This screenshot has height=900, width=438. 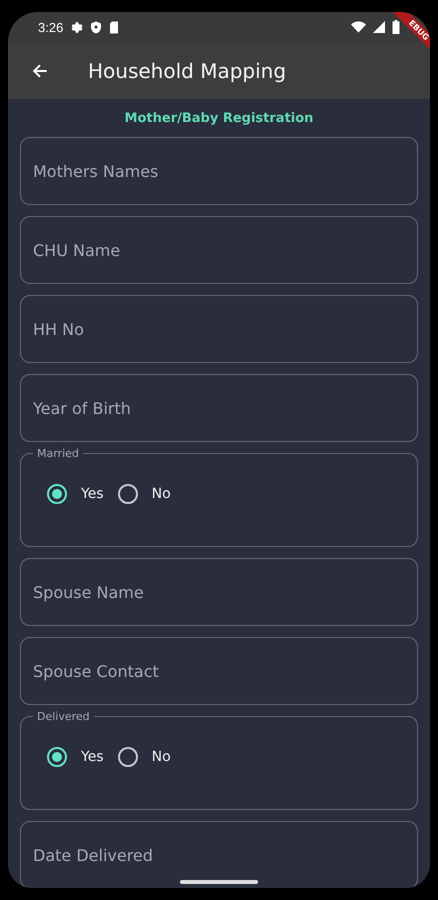 I want to click on input-field: HH No, so click(x=219, y=329).